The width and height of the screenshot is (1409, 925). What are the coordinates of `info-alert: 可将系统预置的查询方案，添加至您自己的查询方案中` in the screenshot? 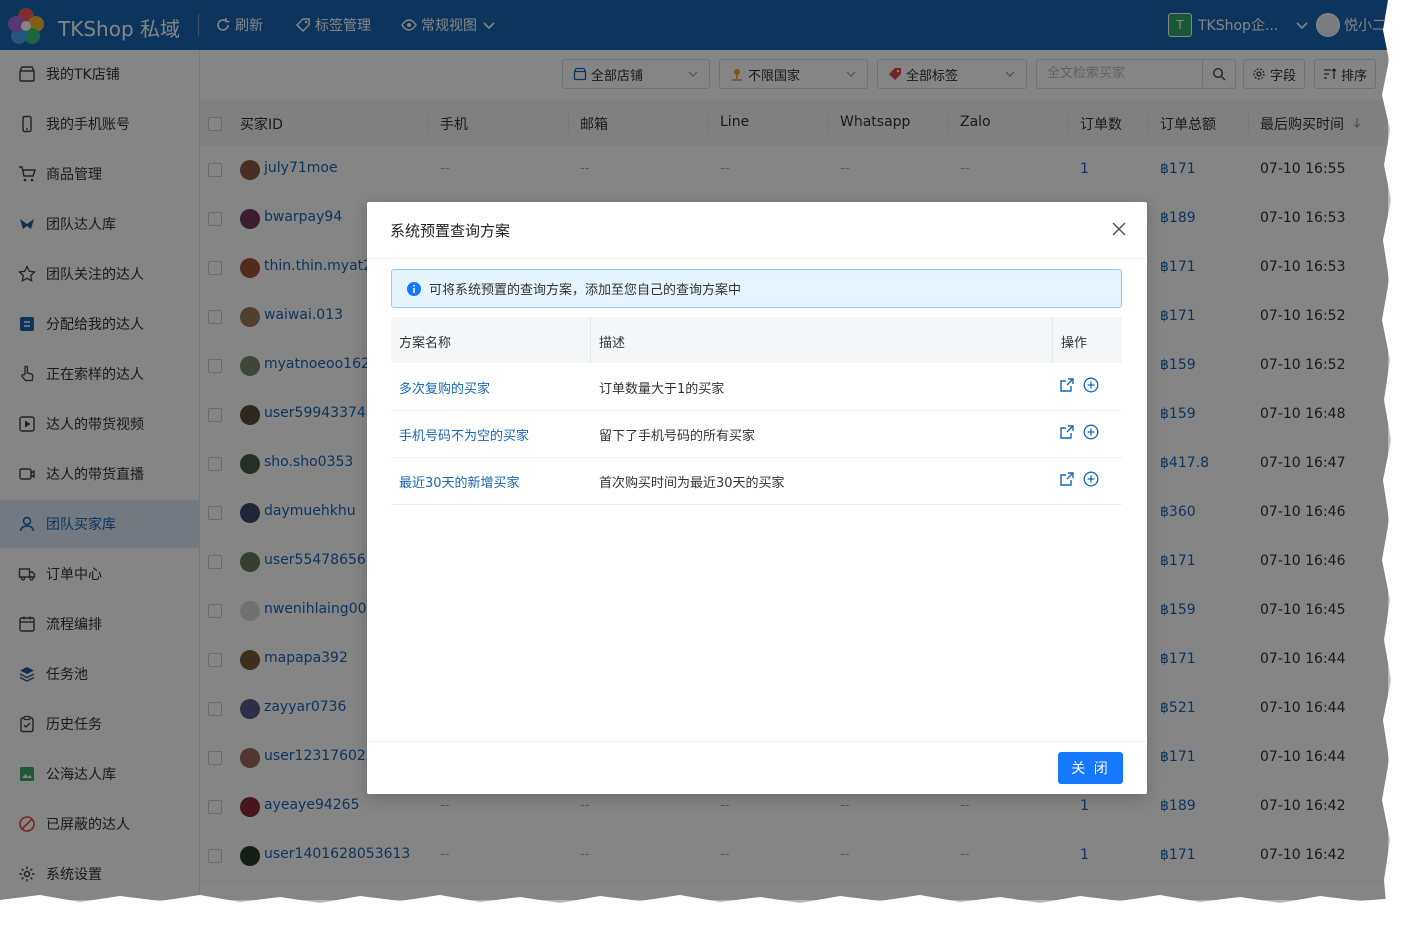 It's located at (756, 288).